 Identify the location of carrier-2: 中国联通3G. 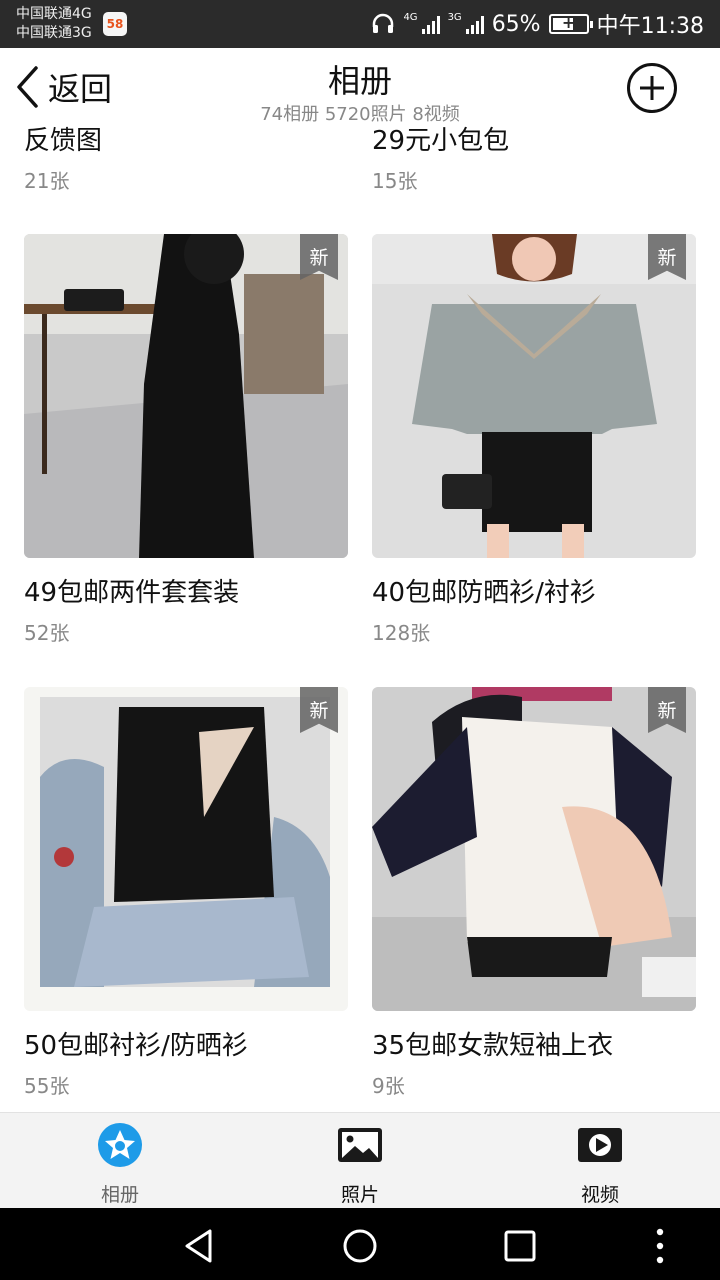
(54, 33).